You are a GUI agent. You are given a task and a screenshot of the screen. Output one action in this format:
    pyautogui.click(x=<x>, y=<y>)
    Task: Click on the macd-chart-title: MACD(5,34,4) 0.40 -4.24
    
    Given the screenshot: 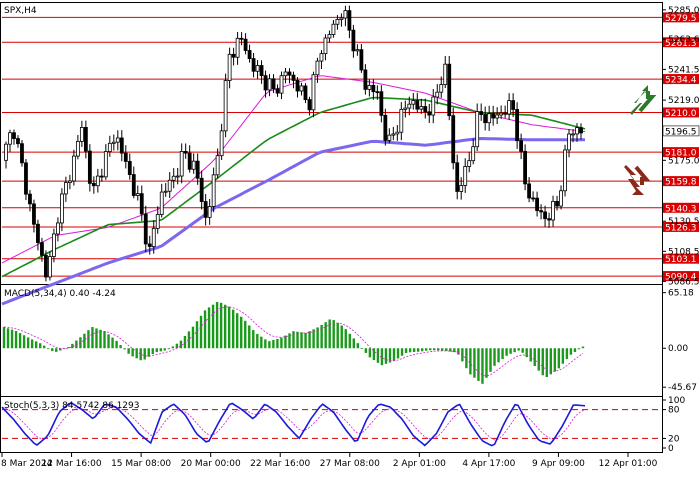 What is the action you would take?
    pyautogui.click(x=60, y=294)
    